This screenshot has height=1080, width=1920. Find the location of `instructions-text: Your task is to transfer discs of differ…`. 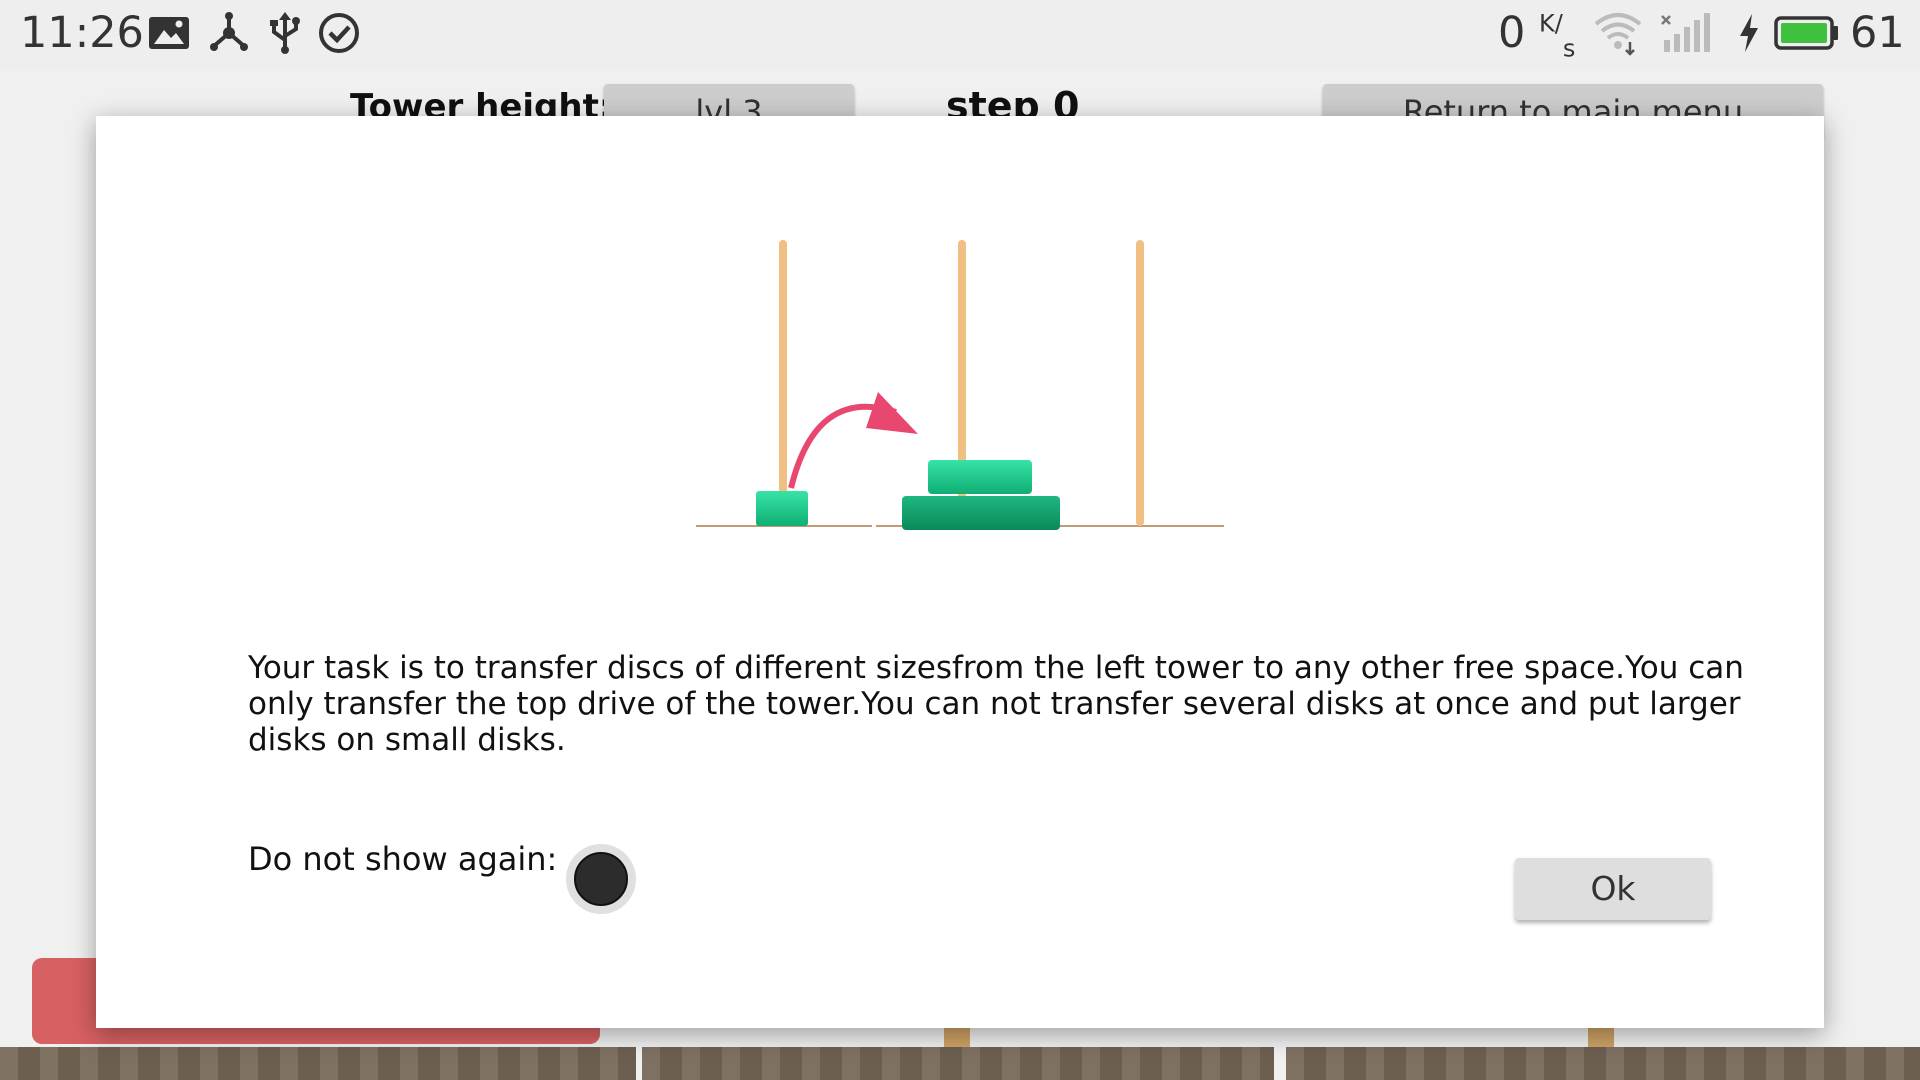

instructions-text: Your task is to transfer discs of differ… is located at coordinates (996, 704).